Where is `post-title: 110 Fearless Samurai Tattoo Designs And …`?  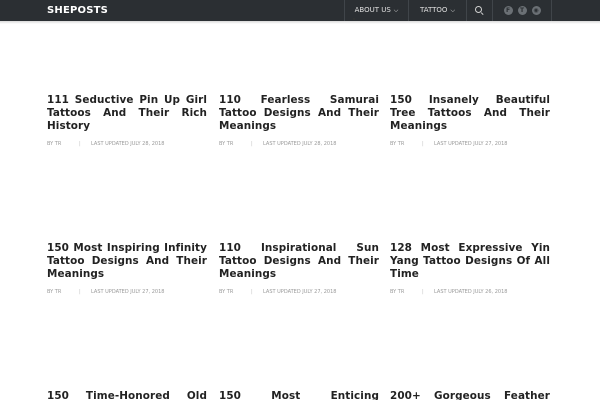
post-title: 110 Fearless Samurai Tattoo Designs And … is located at coordinates (299, 113).